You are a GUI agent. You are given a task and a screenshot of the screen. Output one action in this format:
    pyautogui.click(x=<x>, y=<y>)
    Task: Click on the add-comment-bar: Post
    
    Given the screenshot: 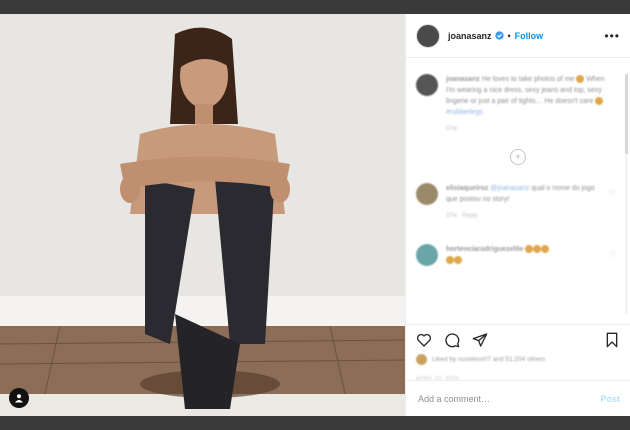 What is the action you would take?
    pyautogui.click(x=518, y=398)
    